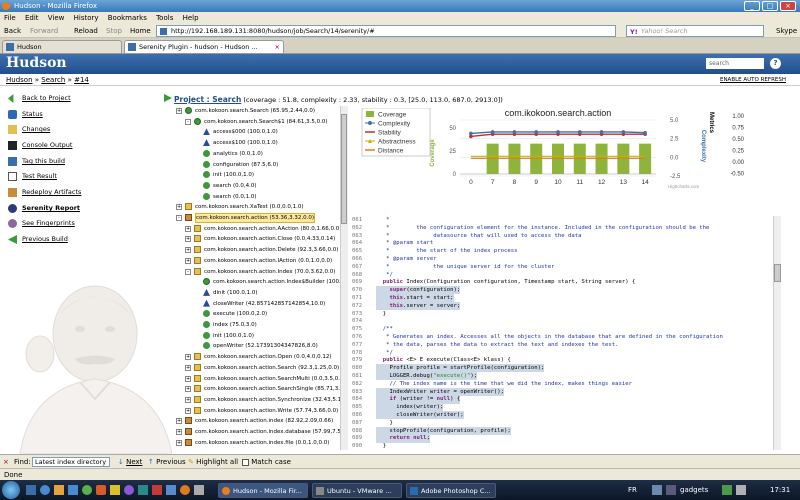 This screenshot has width=800, height=500. I want to click on tree-node: analytics (0.0,1.0), so click(257, 154).